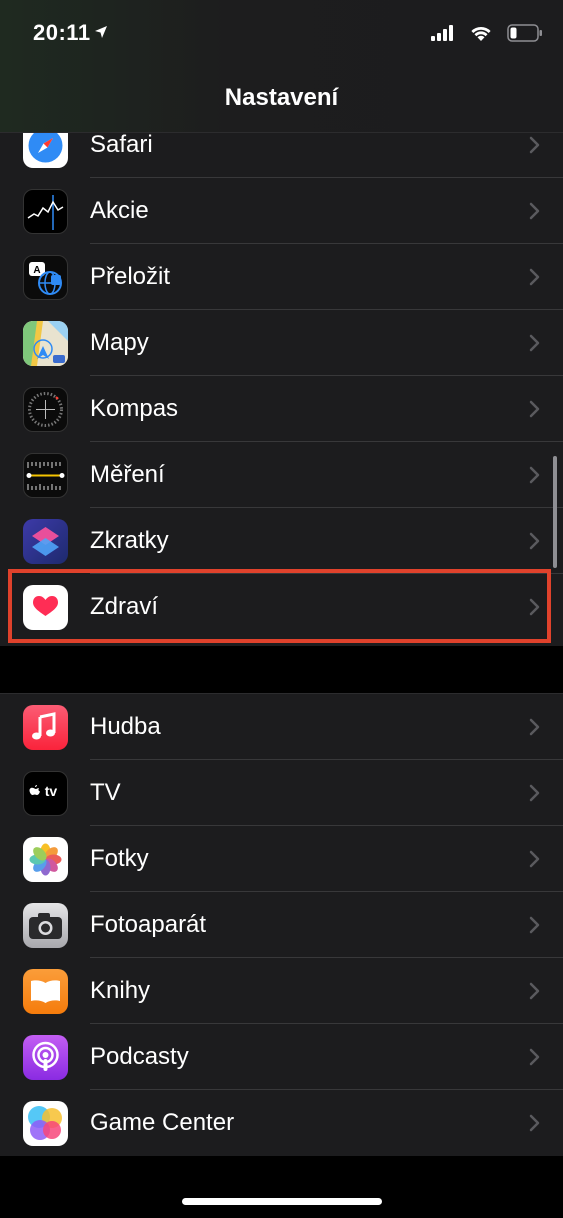  What do you see at coordinates (127, 474) in the screenshot?
I see `row-label: Měření` at bounding box center [127, 474].